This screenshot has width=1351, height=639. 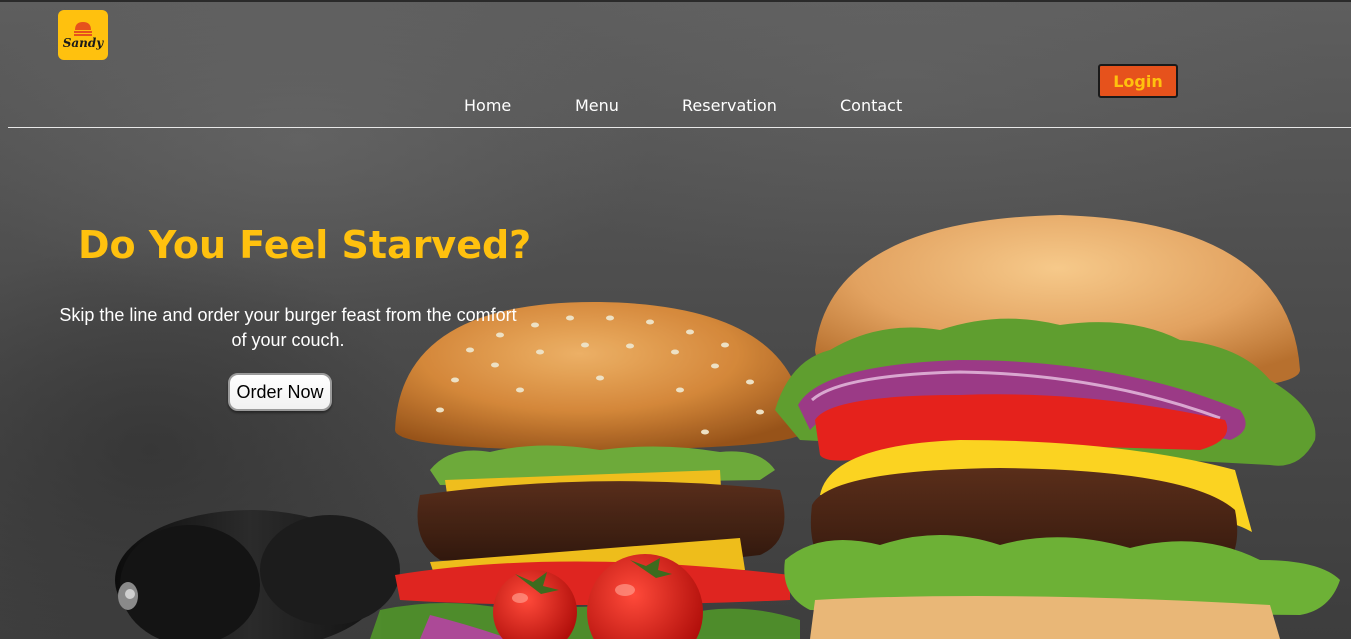 What do you see at coordinates (871, 105) in the screenshot?
I see `nav-link-contact: Contact` at bounding box center [871, 105].